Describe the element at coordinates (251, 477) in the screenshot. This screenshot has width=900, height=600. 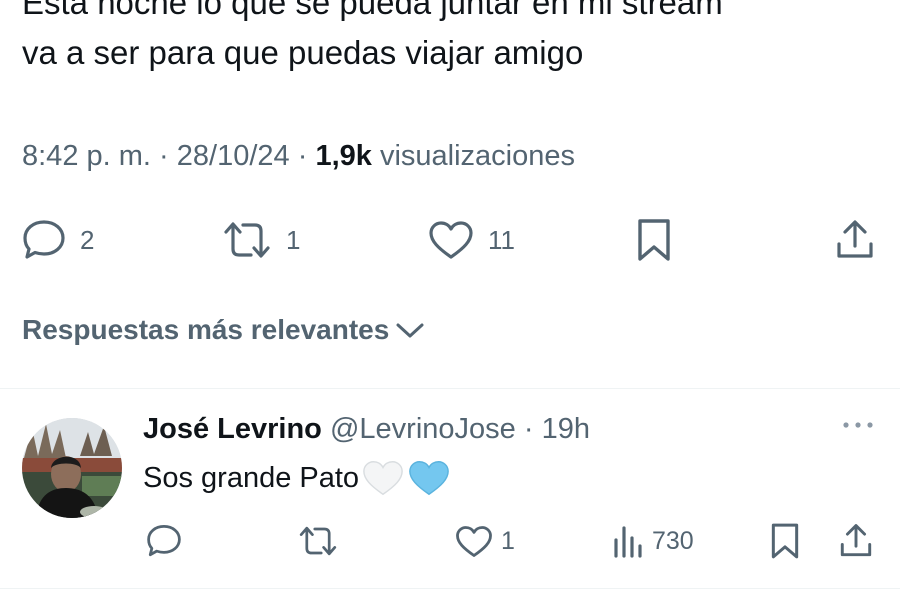
I see `reply-text-body: Sos grande Pato` at that location.